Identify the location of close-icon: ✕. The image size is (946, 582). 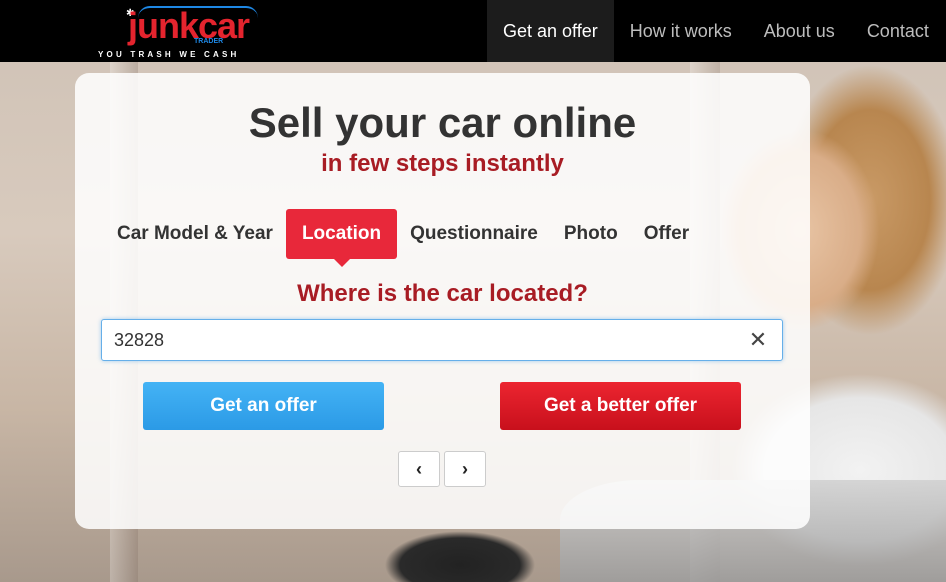
(758, 340).